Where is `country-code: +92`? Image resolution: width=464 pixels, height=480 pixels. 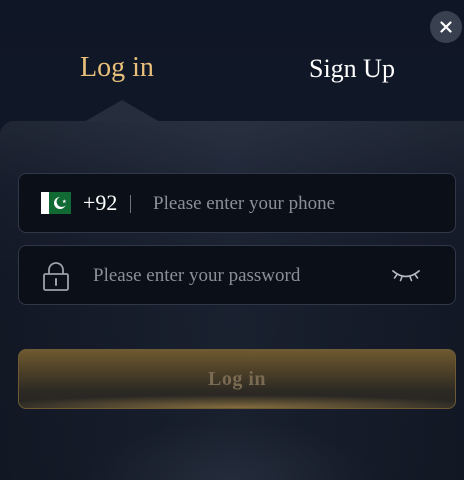
country-code: +92 is located at coordinates (100, 203).